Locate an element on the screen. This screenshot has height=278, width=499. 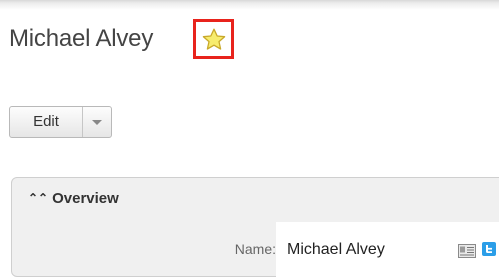
edit-button: Edit is located at coordinates (46, 122).